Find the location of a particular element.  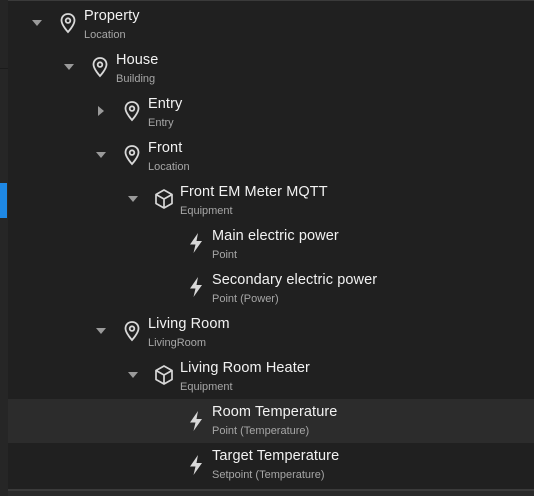

left-panel-edge is located at coordinates (4, 248).